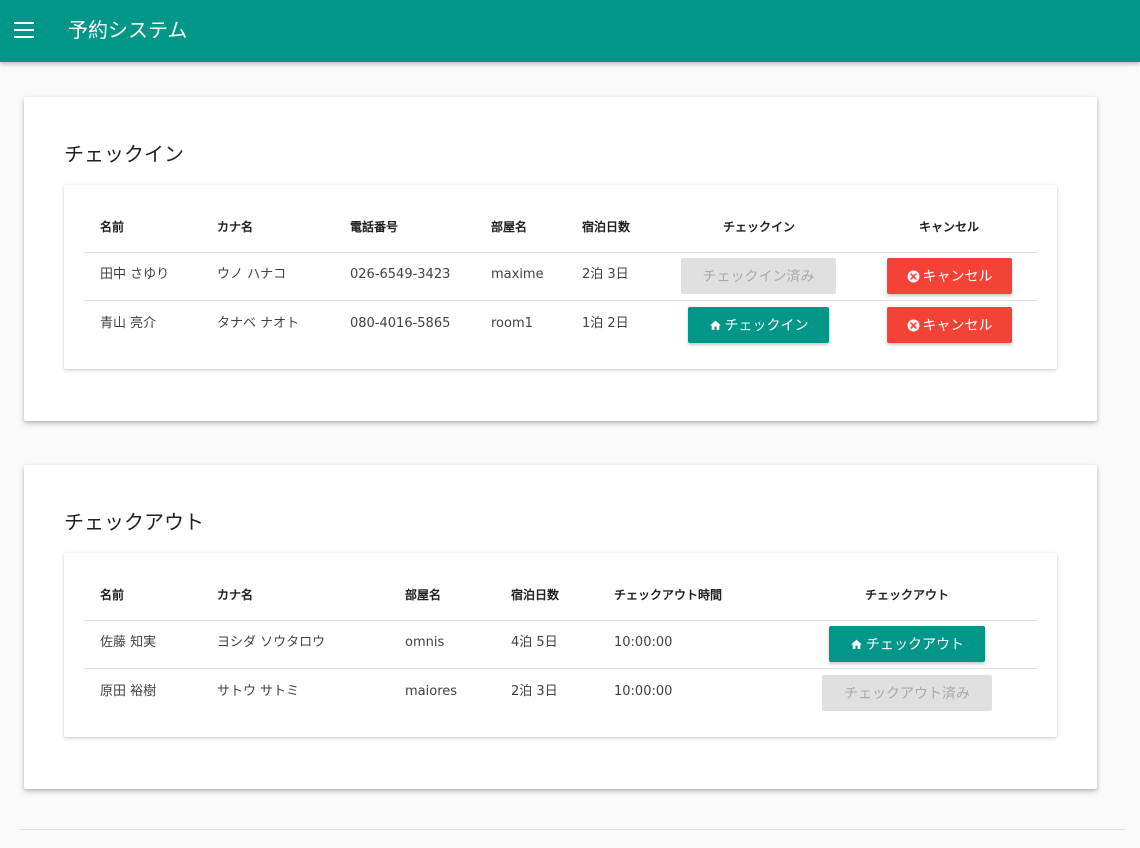  What do you see at coordinates (572, 829) in the screenshot?
I see `footer-divider` at bounding box center [572, 829].